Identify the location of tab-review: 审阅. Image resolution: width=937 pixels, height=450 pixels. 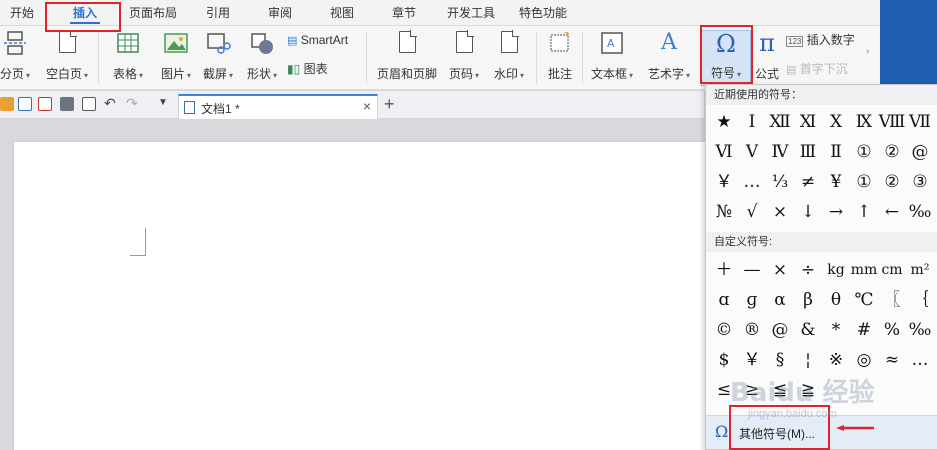
(280, 13).